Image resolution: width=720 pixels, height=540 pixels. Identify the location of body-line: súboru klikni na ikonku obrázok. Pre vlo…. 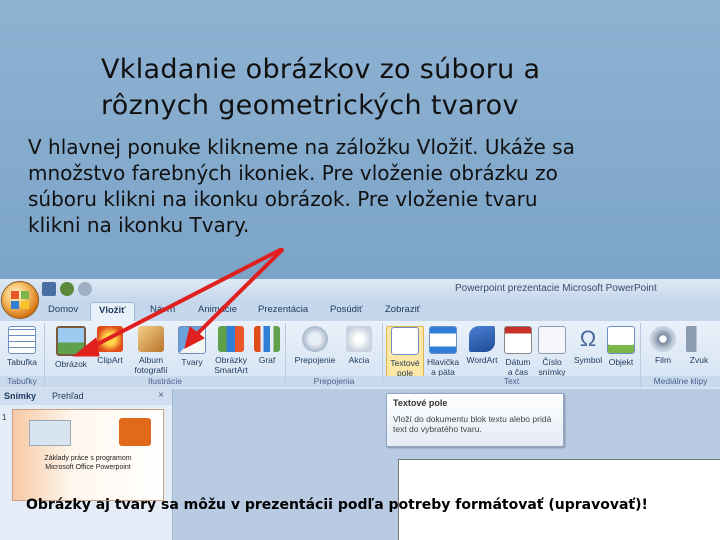
(283, 199).